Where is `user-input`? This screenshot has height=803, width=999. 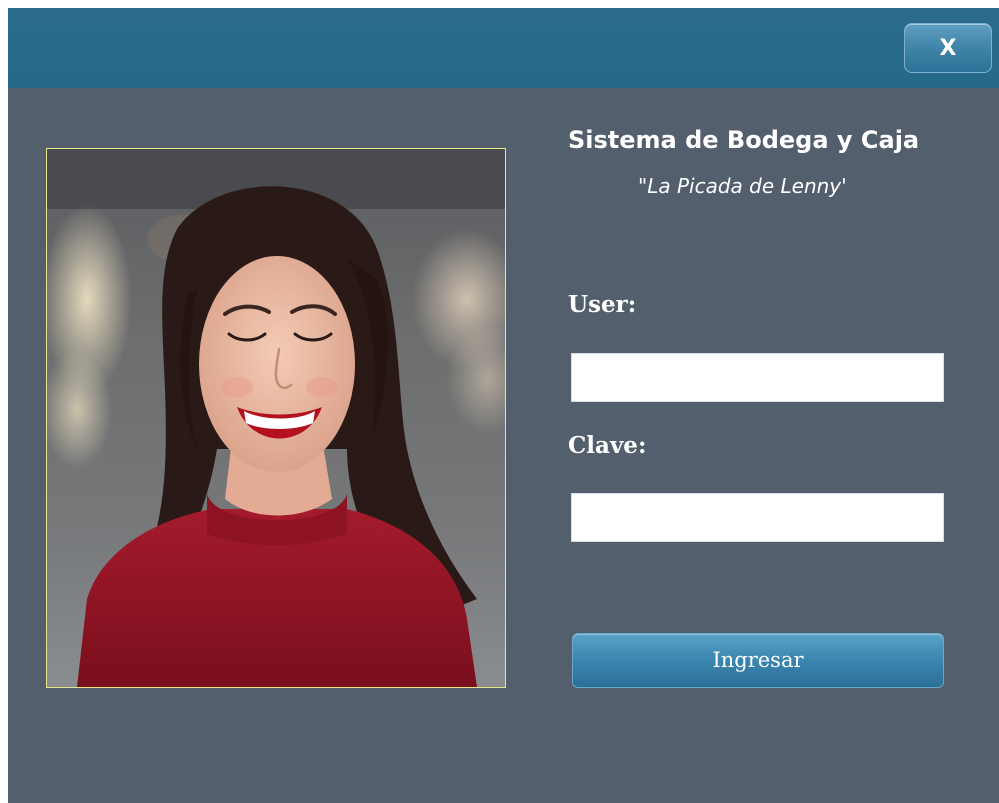 user-input is located at coordinates (757, 377).